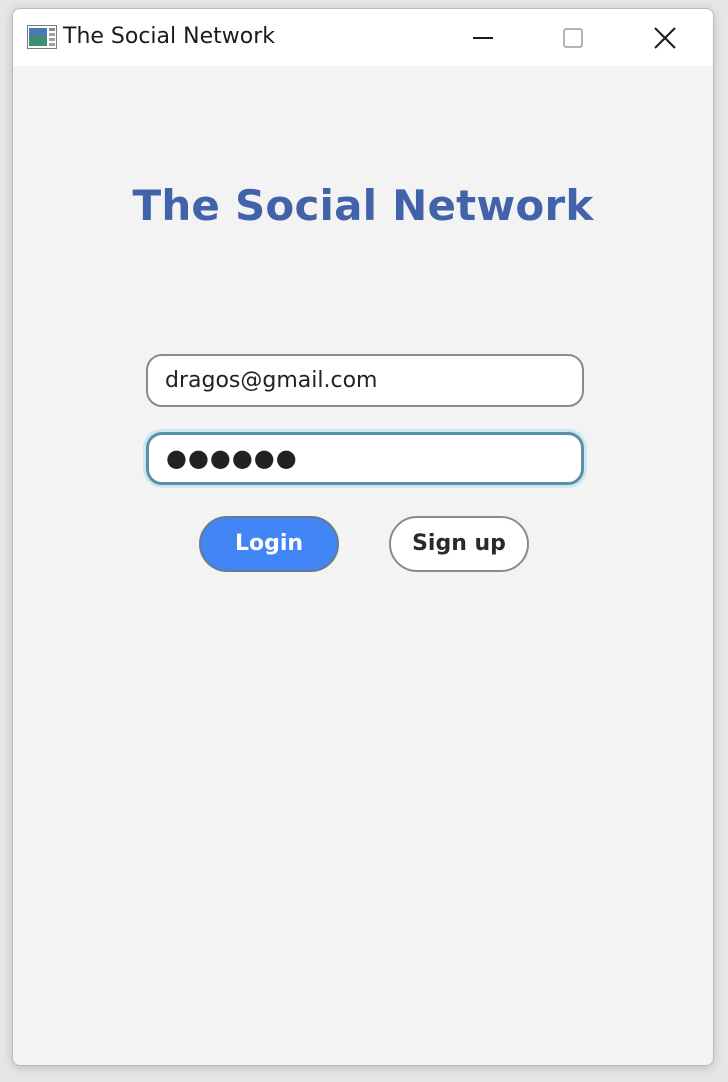 The height and width of the screenshot is (1082, 728). I want to click on close-button, so click(665, 37).